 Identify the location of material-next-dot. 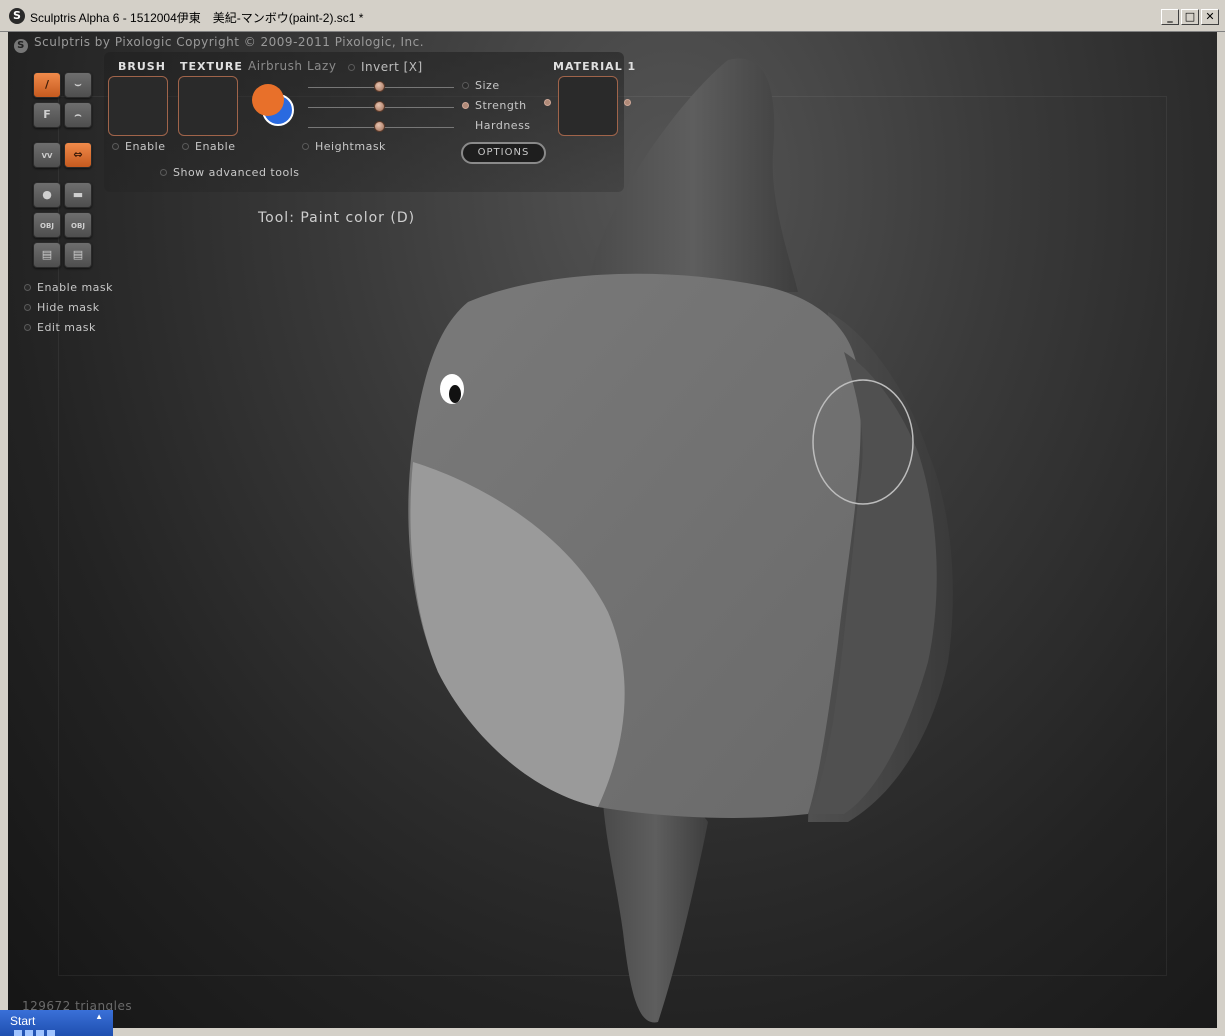
(627, 102).